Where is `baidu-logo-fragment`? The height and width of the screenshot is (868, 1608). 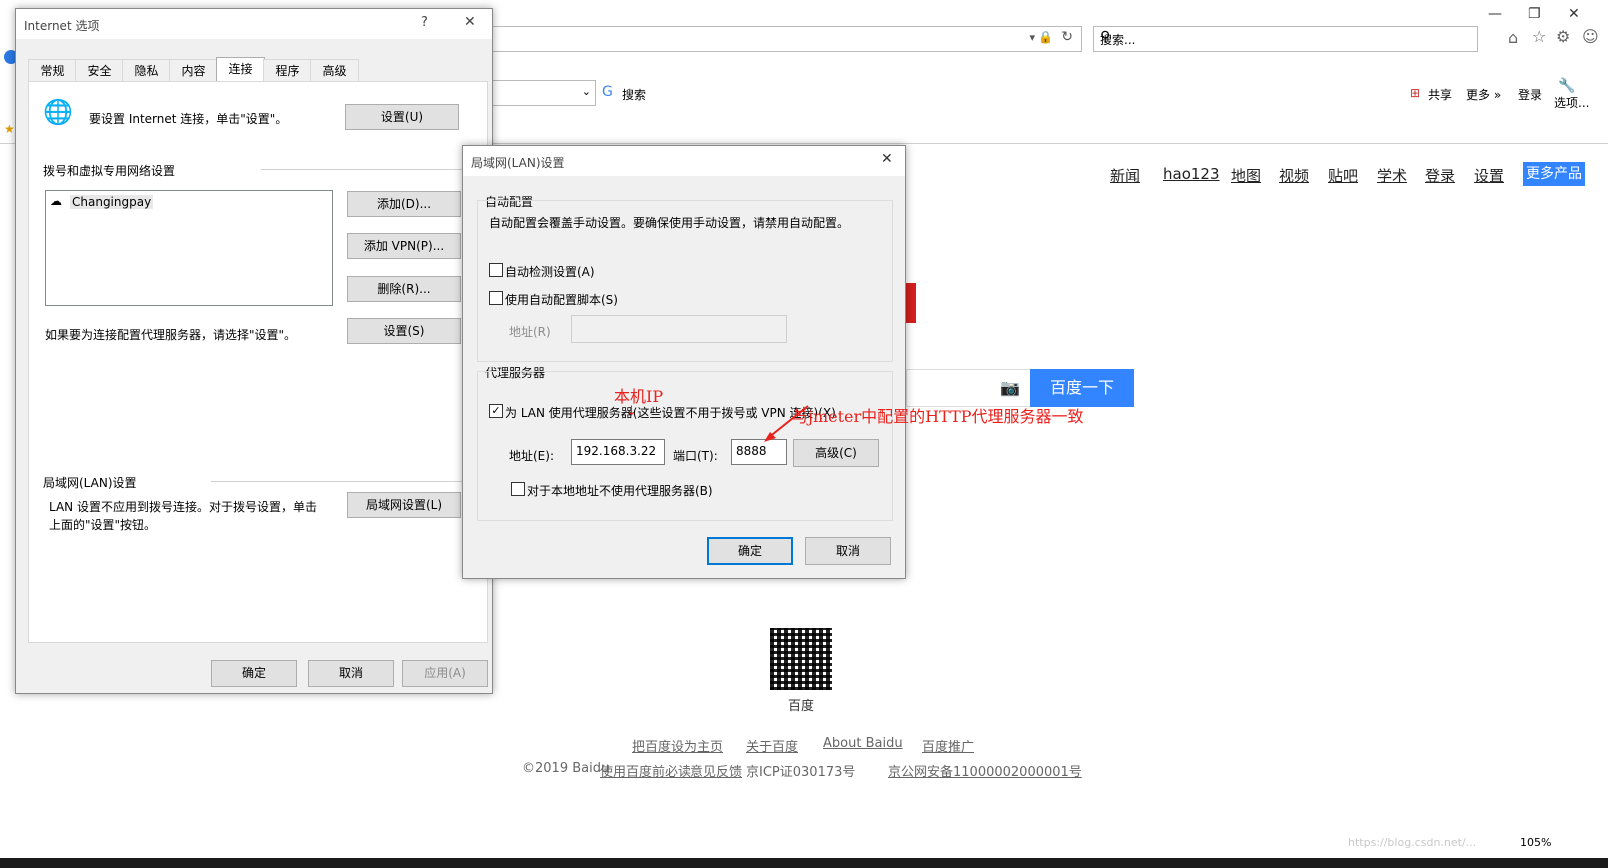 baidu-logo-fragment is located at coordinates (911, 303).